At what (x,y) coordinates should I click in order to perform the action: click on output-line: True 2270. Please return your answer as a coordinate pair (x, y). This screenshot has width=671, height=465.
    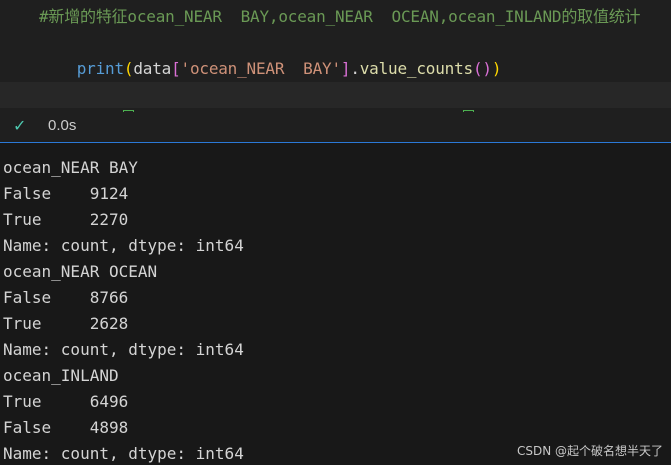
    Looking at the image, I should click on (66, 219).